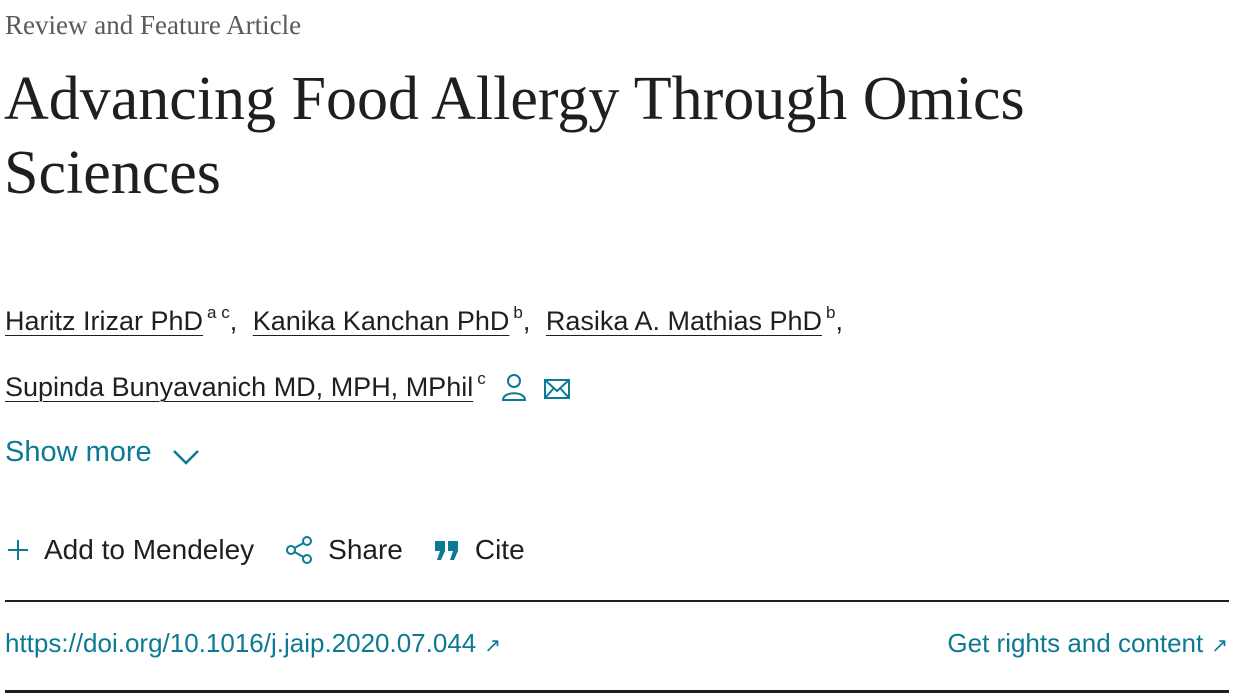 The height and width of the screenshot is (698, 1240). Describe the element at coordinates (280, 550) in the screenshot. I see `article-toolbar: Add to Mendeley Share Cite` at that location.